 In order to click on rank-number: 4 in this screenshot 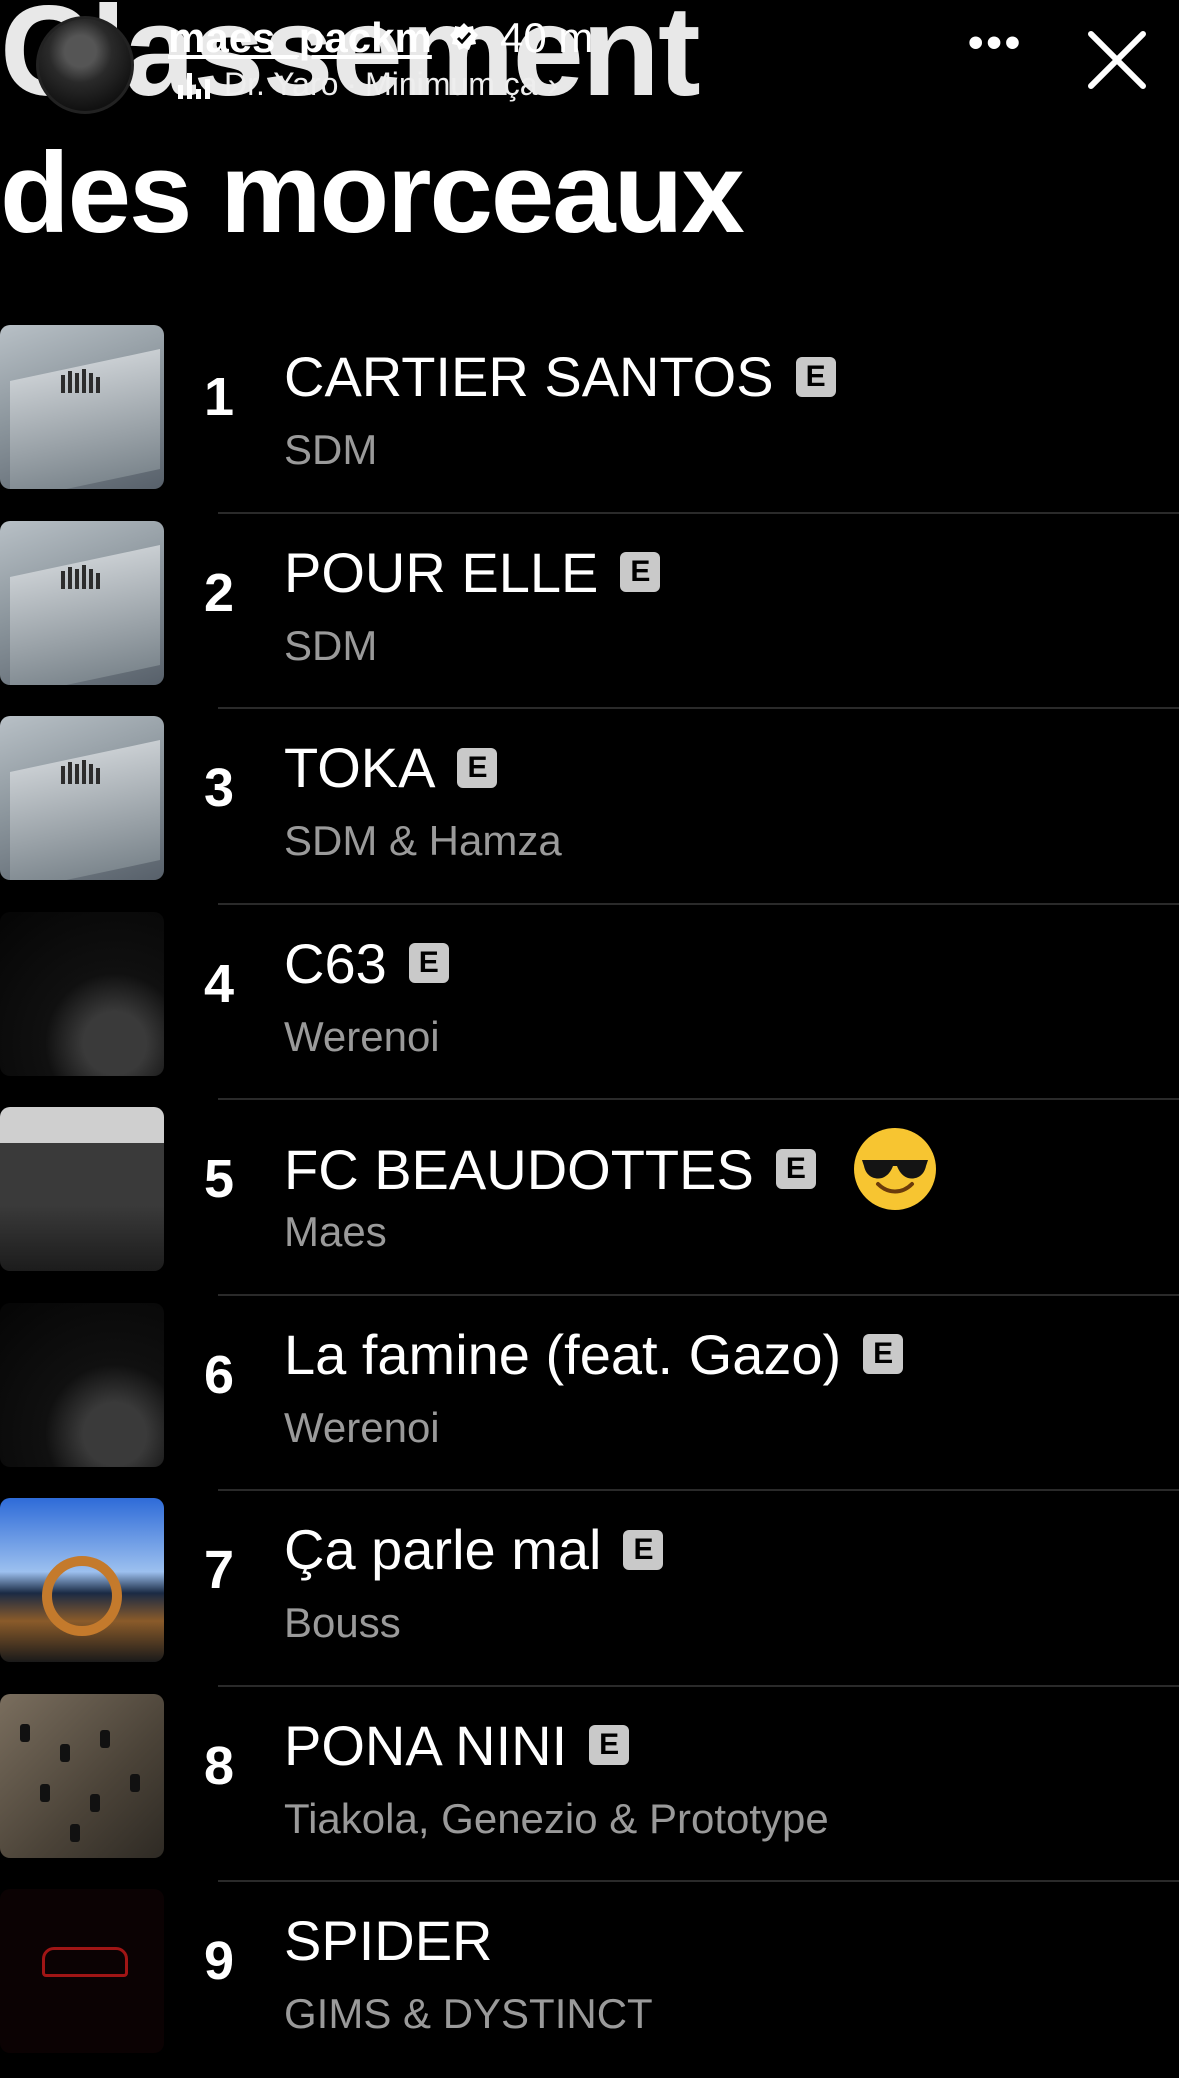, I will do `click(219, 983)`.